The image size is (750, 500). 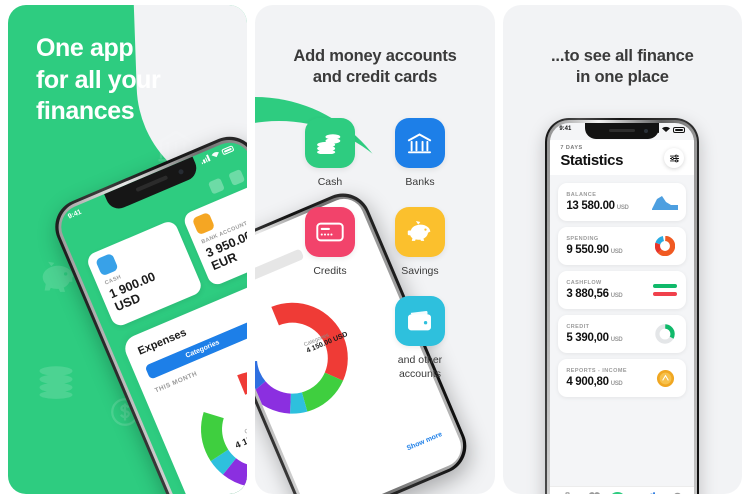 I want to click on account-type-banks: Banks, so click(x=420, y=153).